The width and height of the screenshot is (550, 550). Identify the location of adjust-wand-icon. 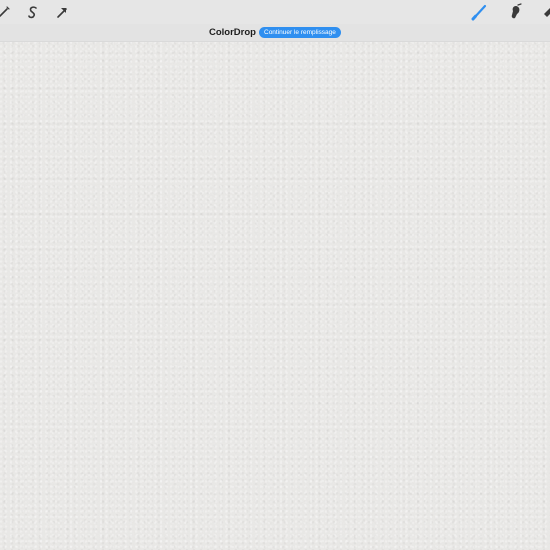
(7, 12).